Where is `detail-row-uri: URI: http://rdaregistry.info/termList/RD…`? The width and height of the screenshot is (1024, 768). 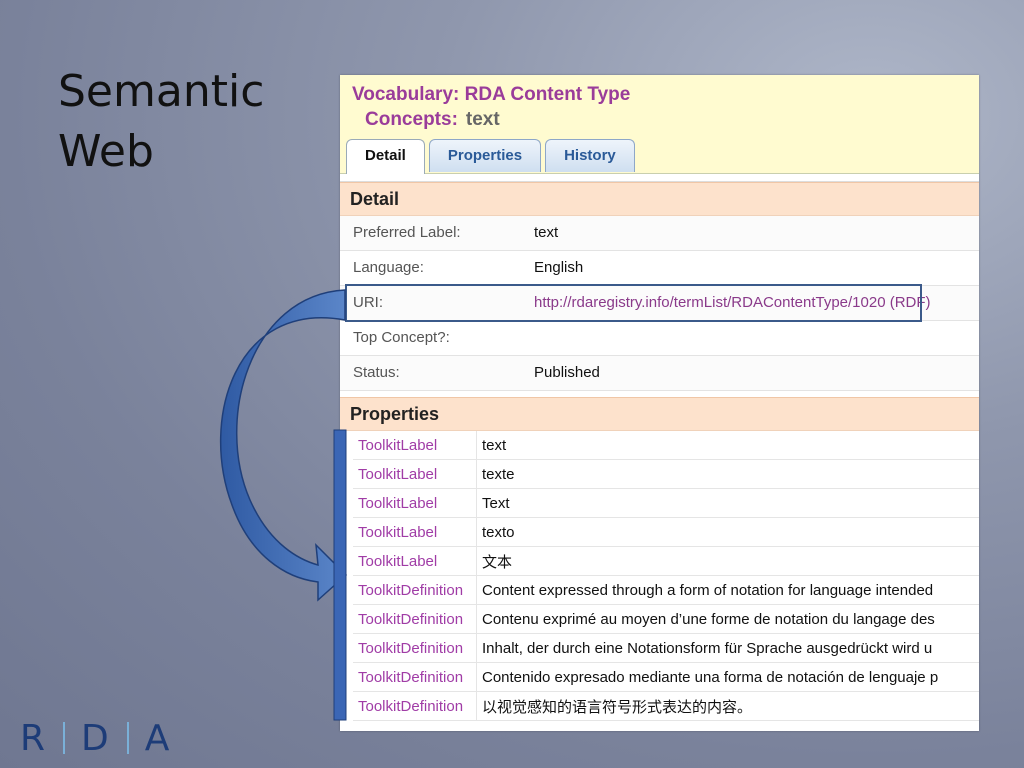
detail-row-uri: URI: http://rdaregistry.info/termList/RD… is located at coordinates (659, 303).